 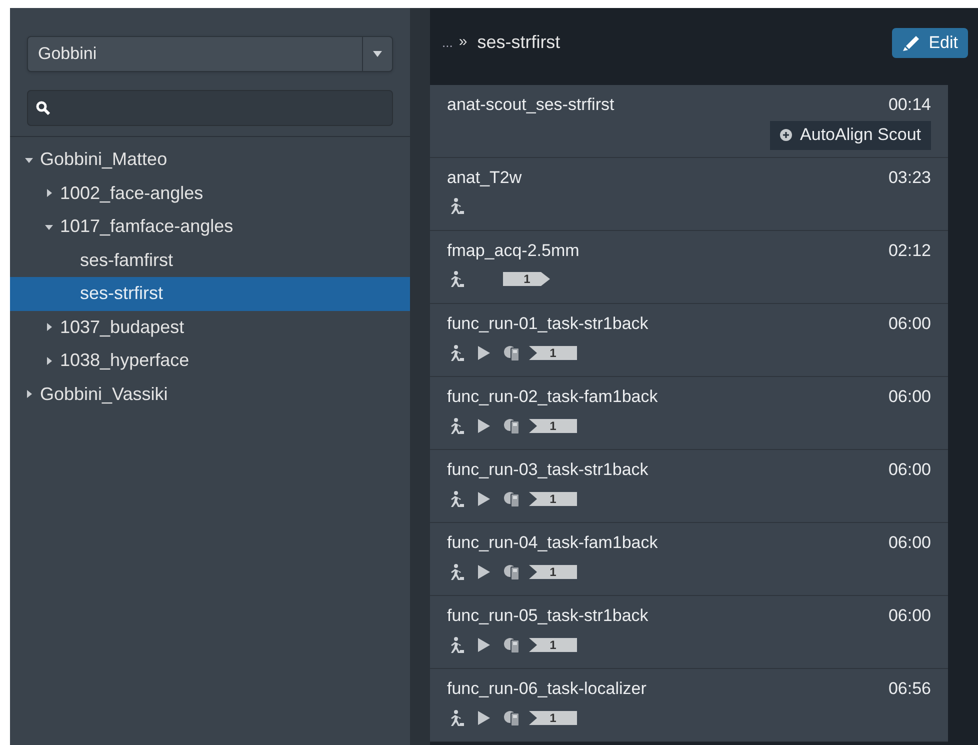 What do you see at coordinates (210, 394) in the screenshot?
I see `tree-item: Gobbini_Vassiki` at bounding box center [210, 394].